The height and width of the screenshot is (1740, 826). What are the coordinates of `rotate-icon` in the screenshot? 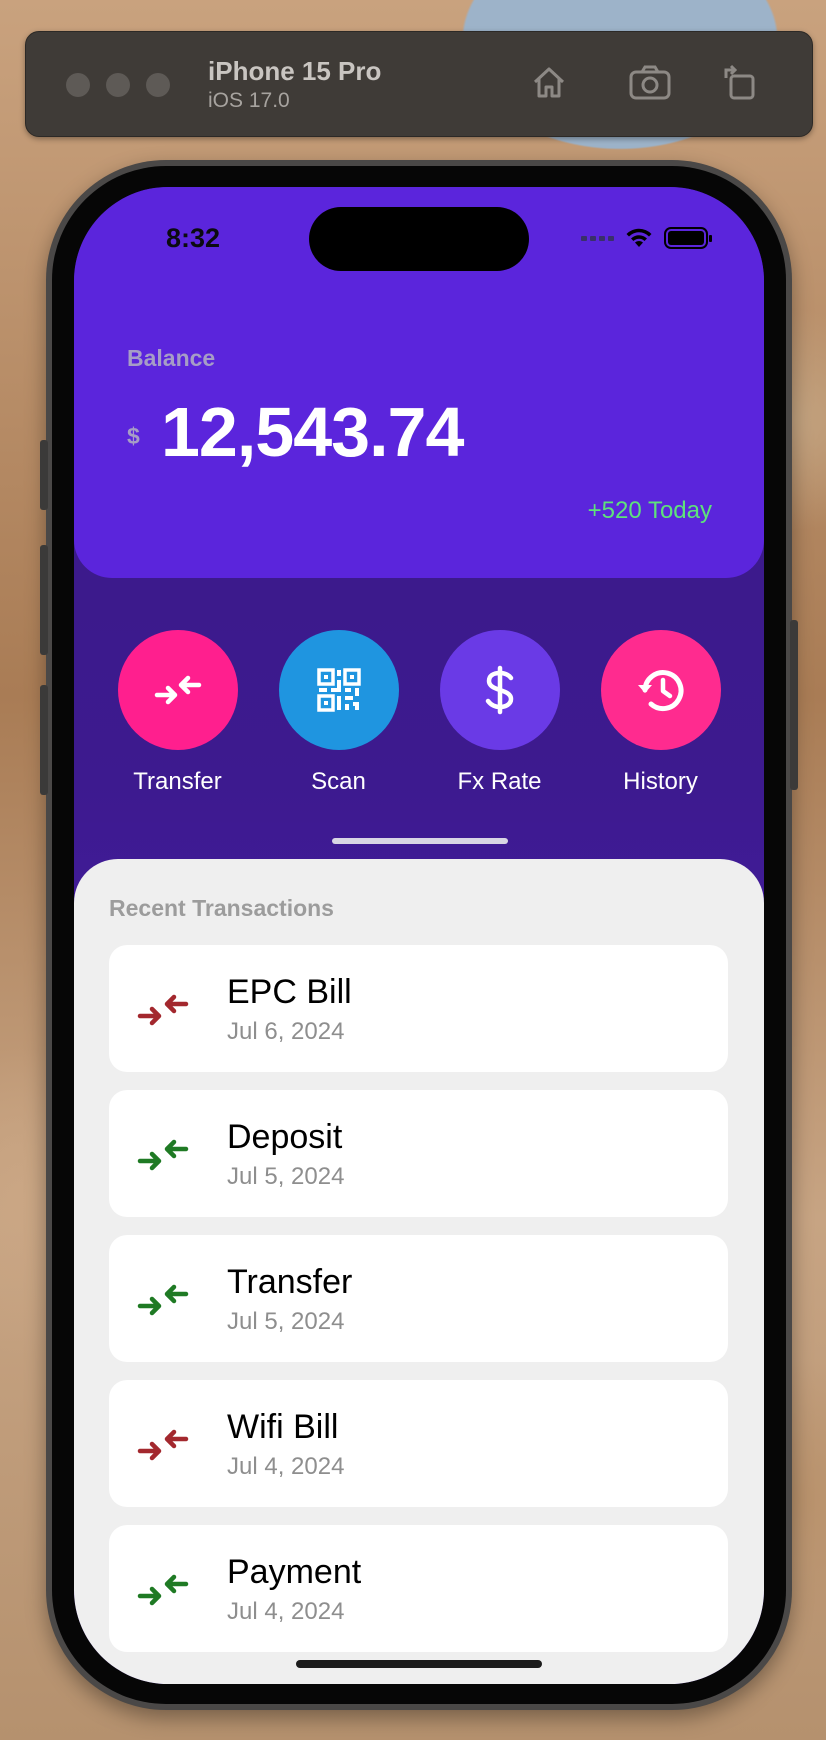 It's located at (740, 82).